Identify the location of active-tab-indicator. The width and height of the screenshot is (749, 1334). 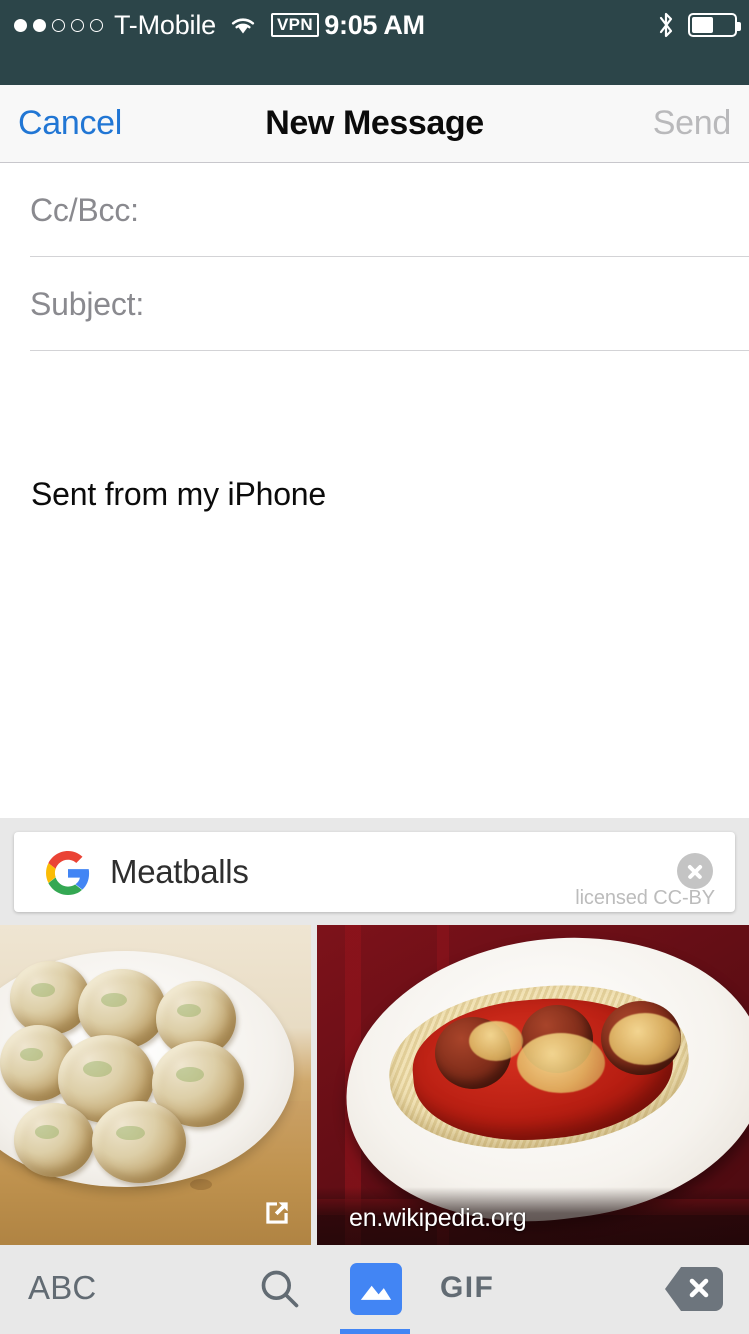
(375, 1331).